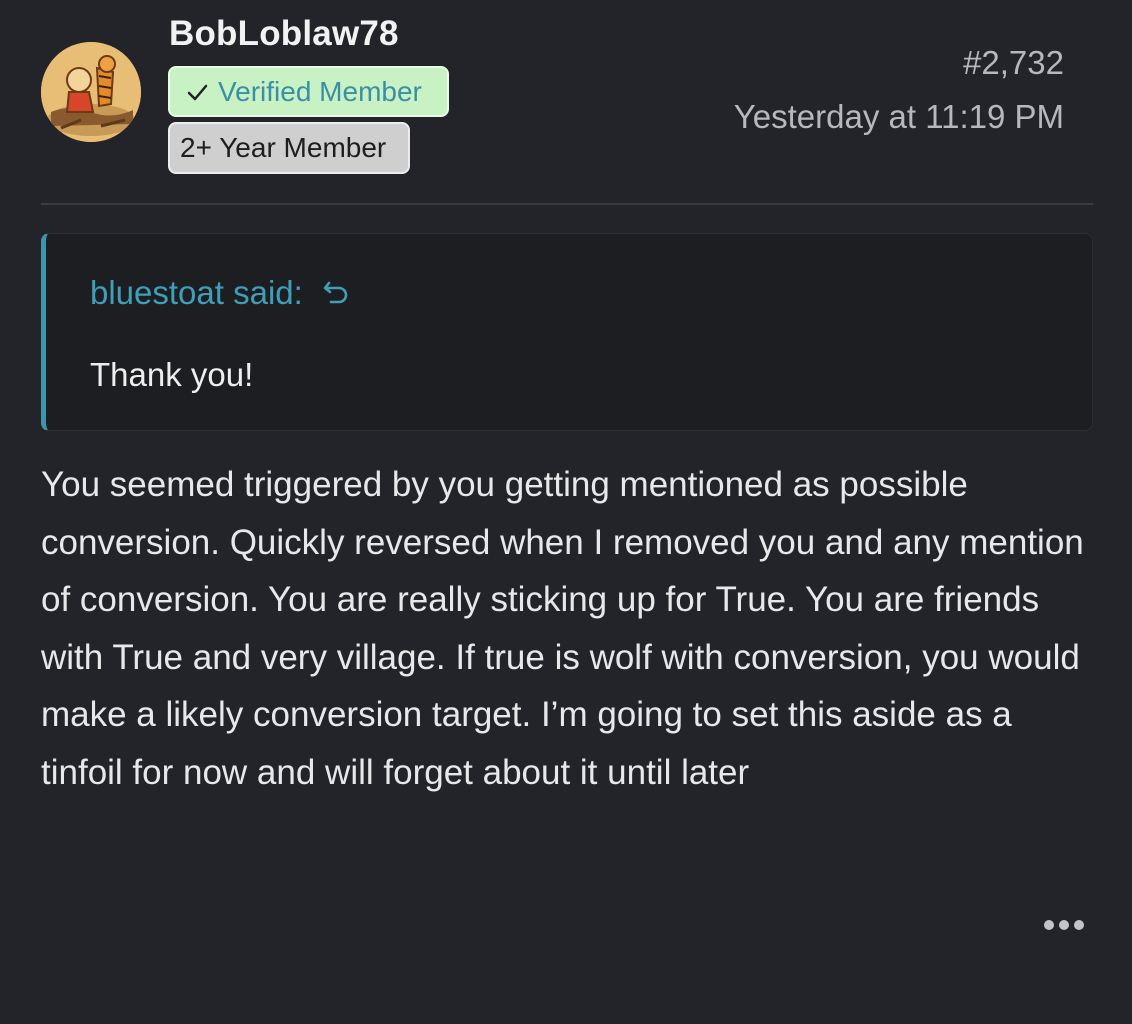 The image size is (1132, 1024). What do you see at coordinates (899, 117) in the screenshot?
I see `post-date-link: Yesterday at 11:19 PM` at bounding box center [899, 117].